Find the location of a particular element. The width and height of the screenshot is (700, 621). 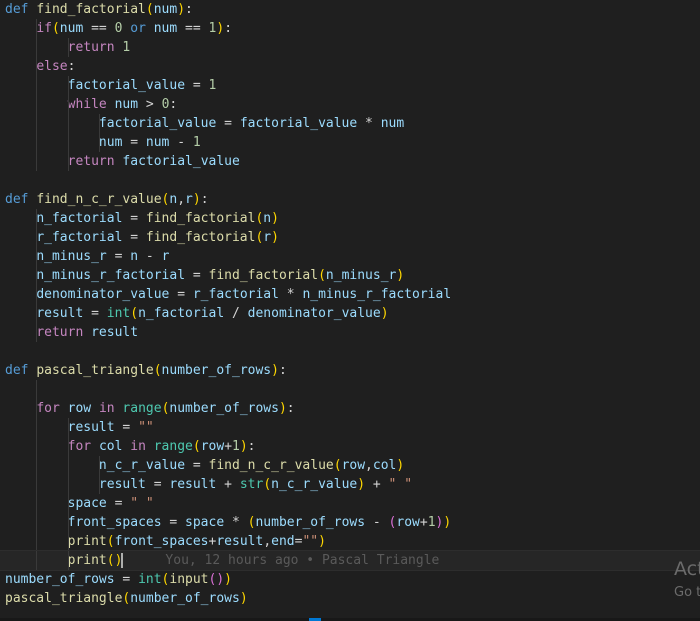

code-token: print is located at coordinates (87, 541).